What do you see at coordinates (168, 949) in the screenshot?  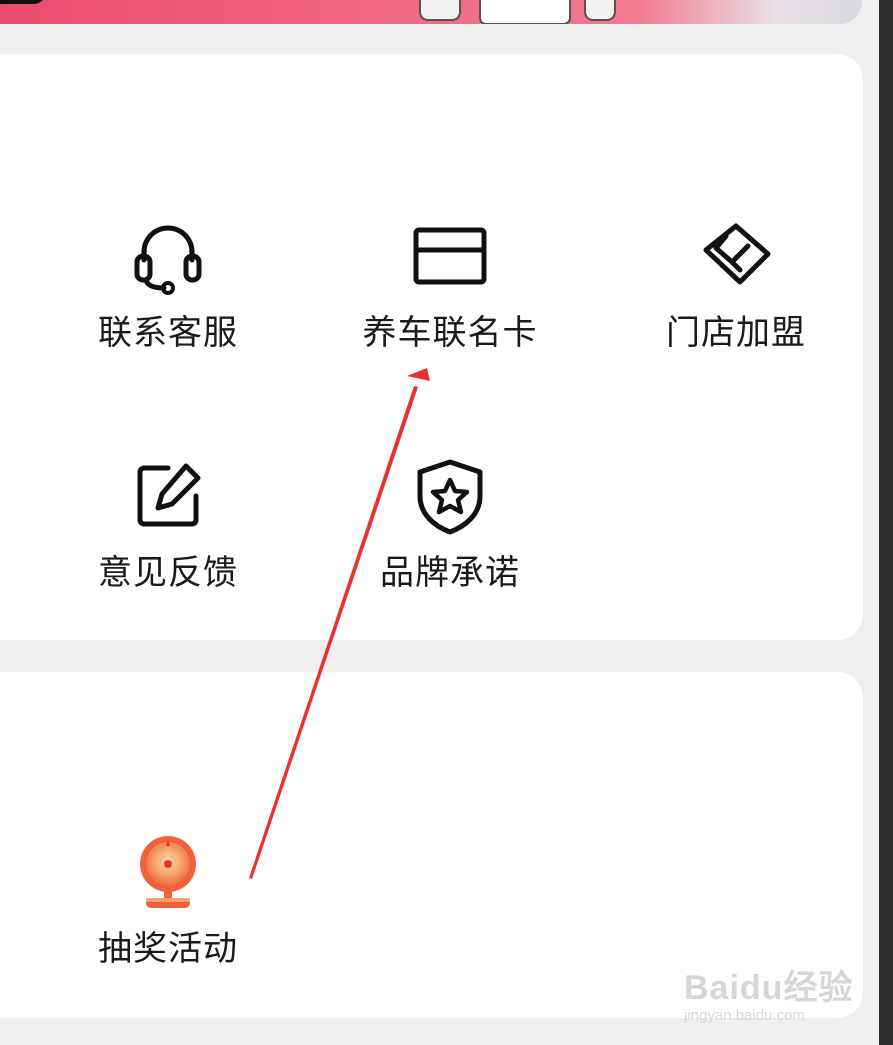 I see `lottery-label: 抽奖活动` at bounding box center [168, 949].